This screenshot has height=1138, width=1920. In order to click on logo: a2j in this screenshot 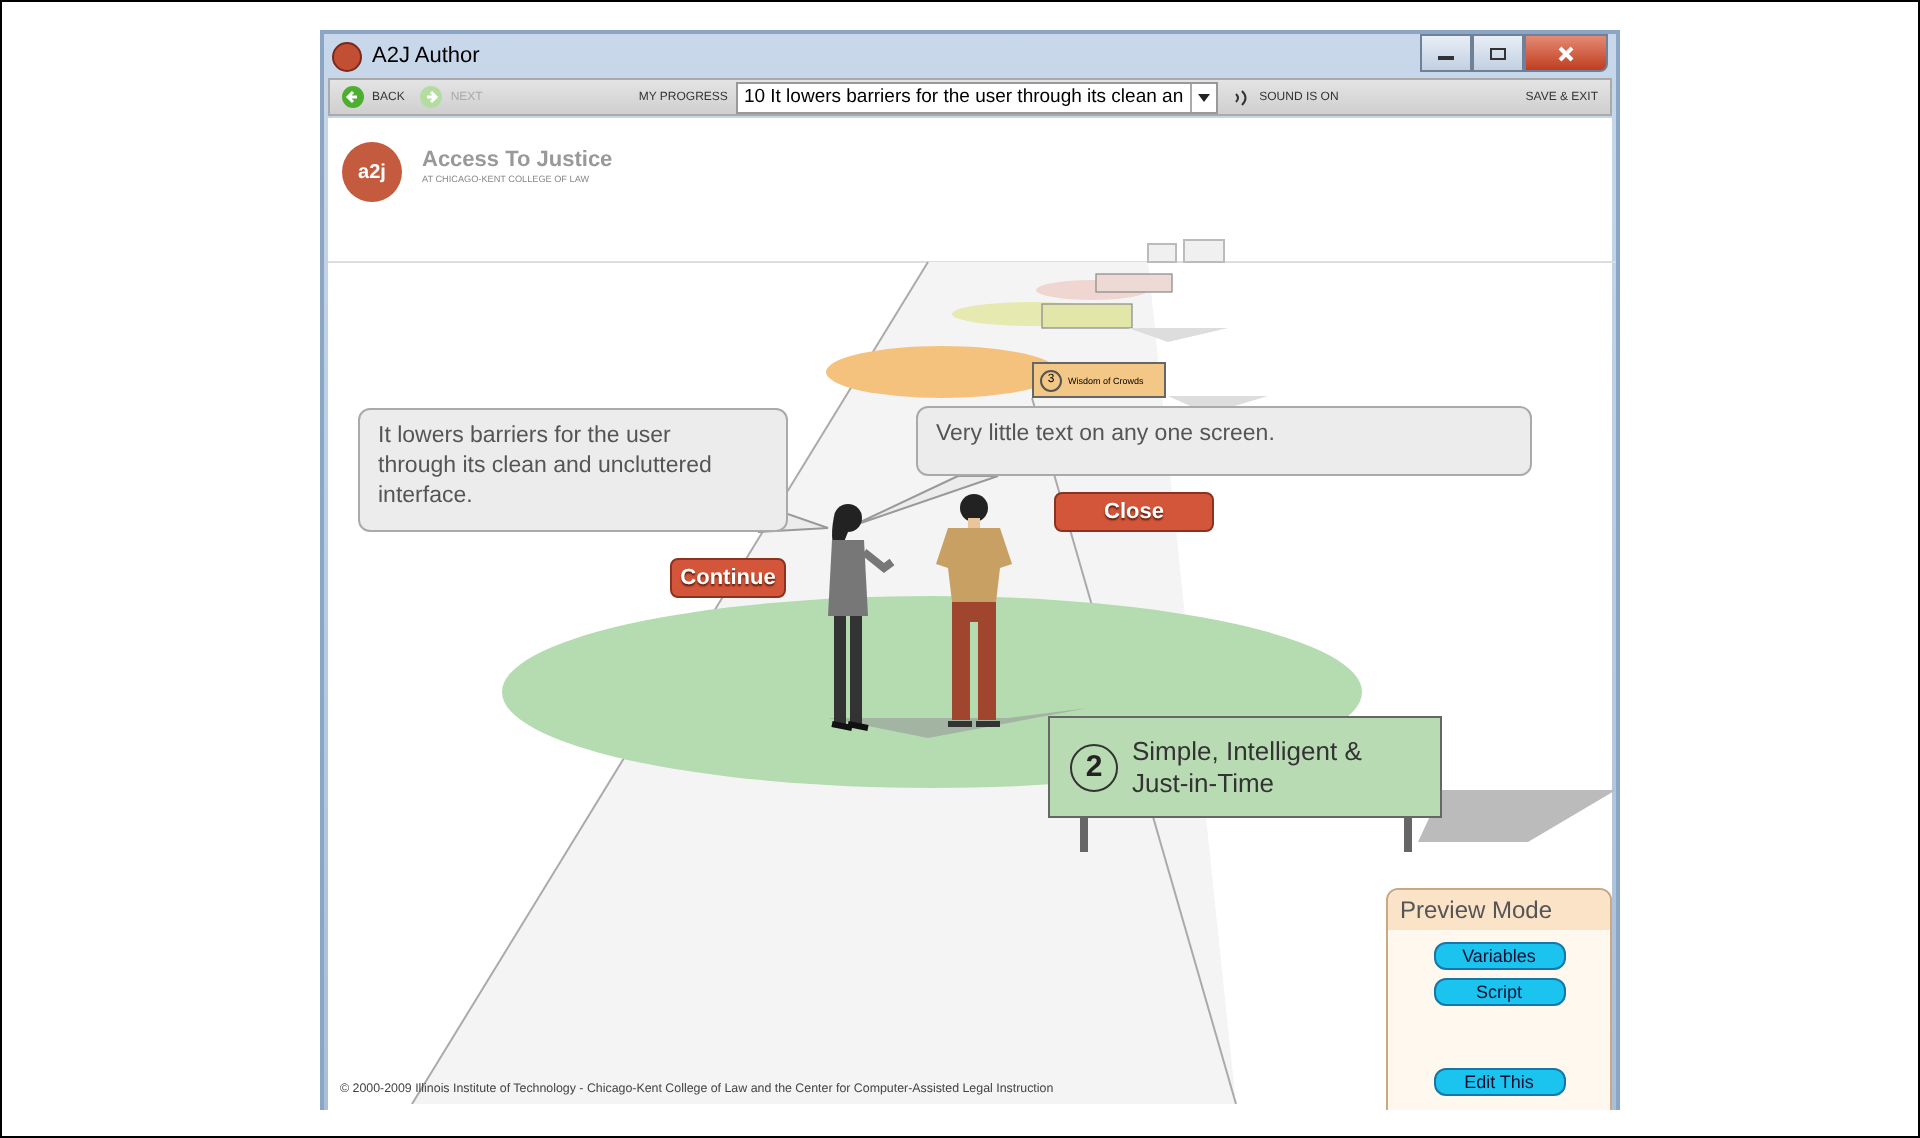, I will do `click(372, 172)`.